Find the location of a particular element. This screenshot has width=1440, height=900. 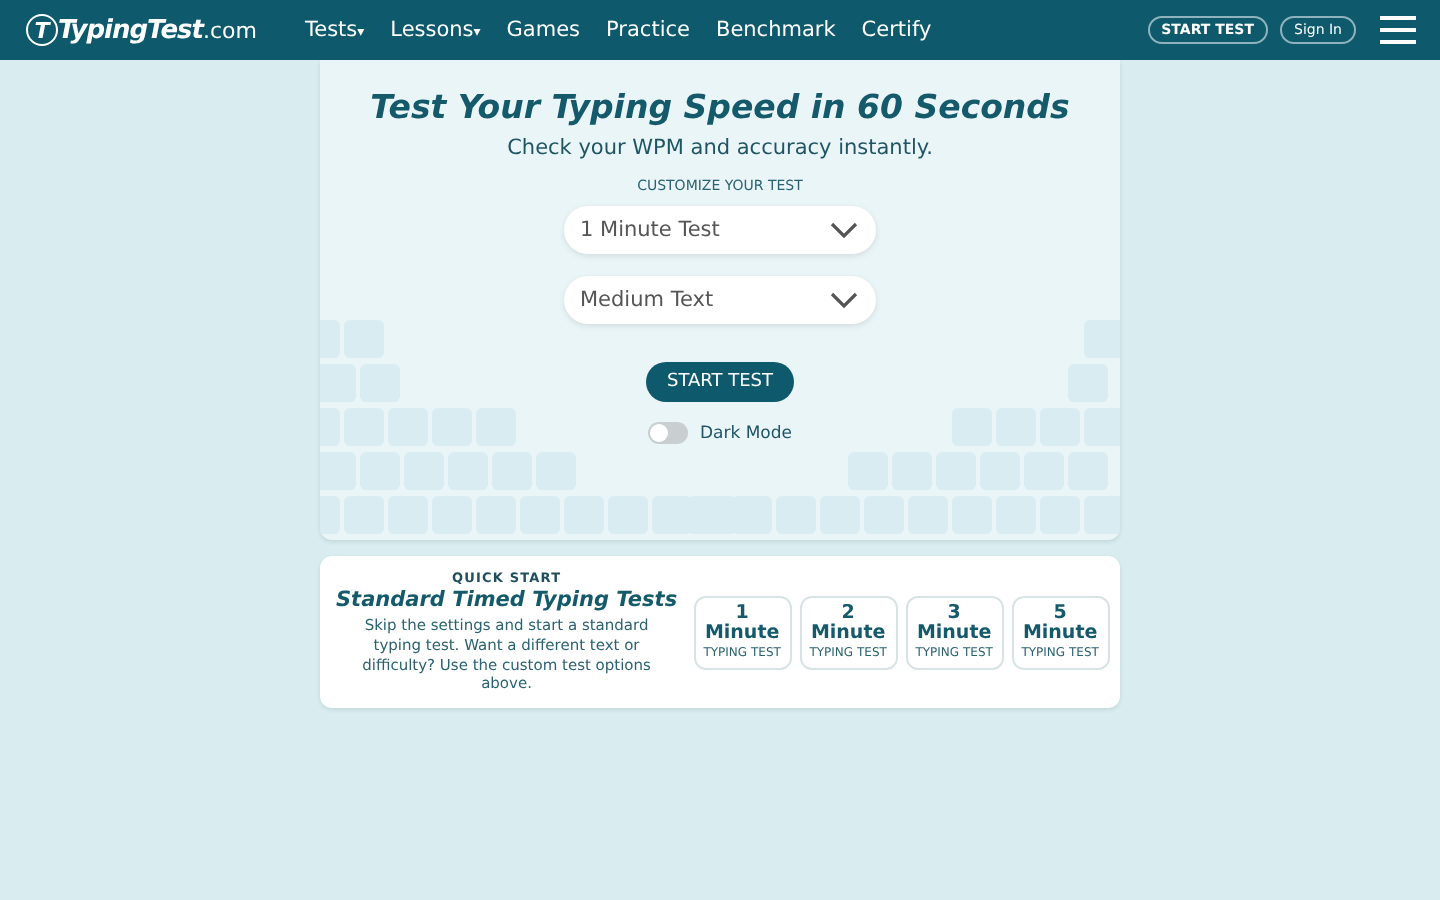

toggle-switch is located at coordinates (667, 433).